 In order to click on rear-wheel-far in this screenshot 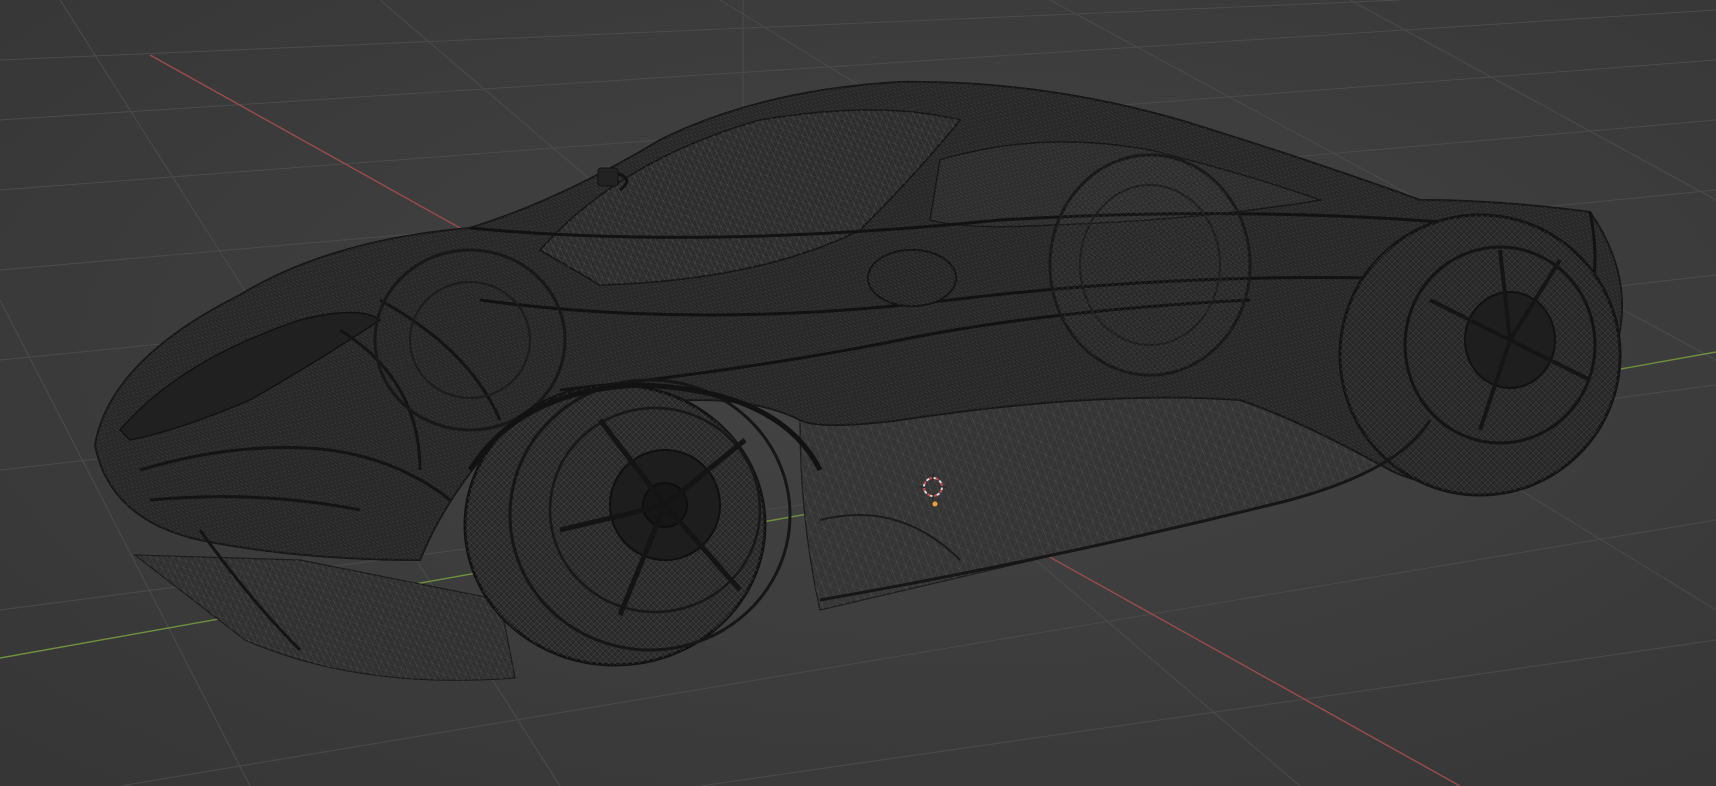, I will do `click(1150, 265)`.